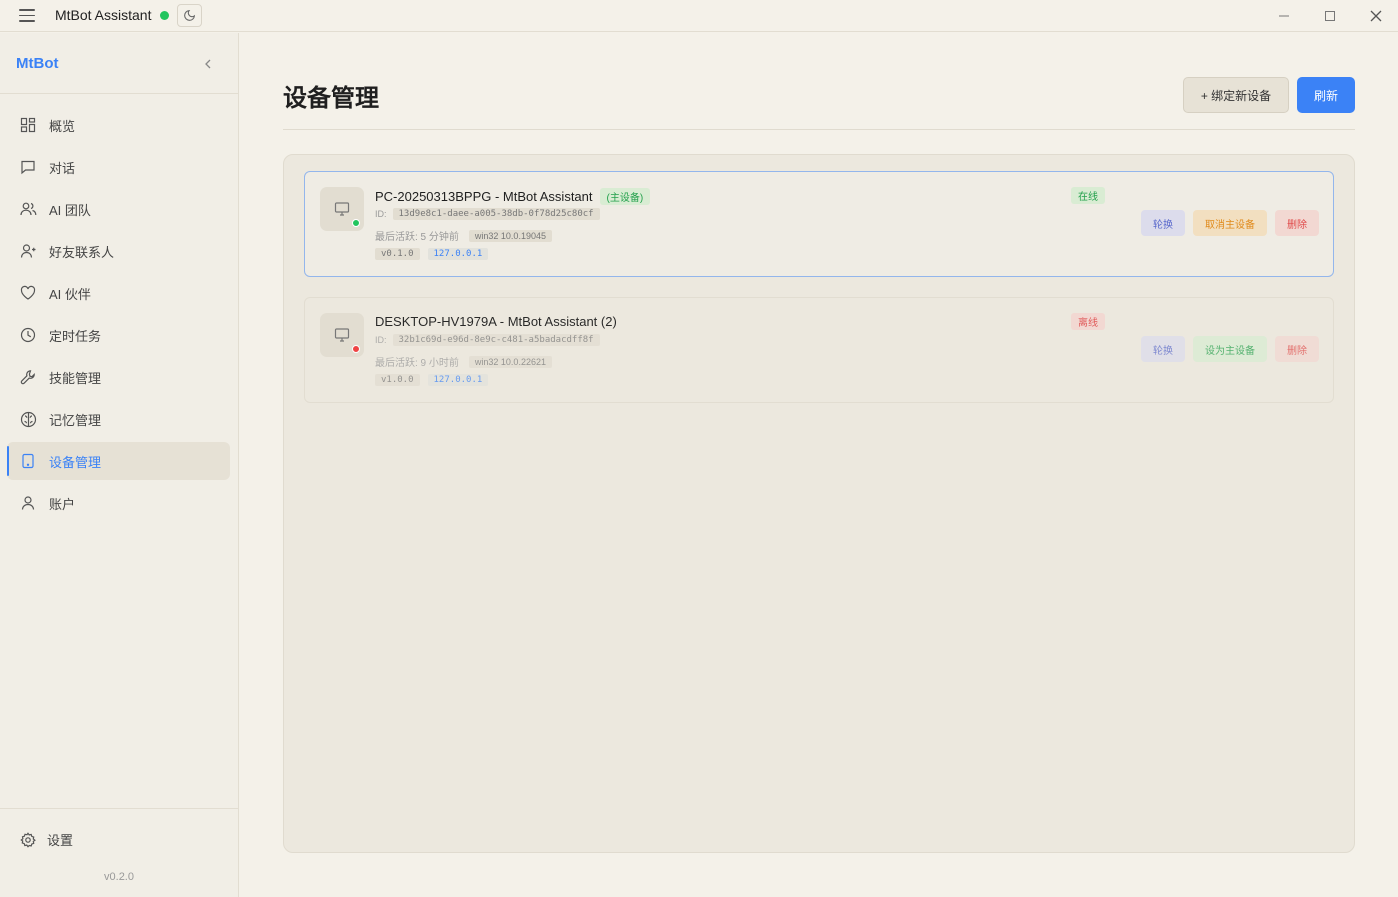 The height and width of the screenshot is (897, 1398). What do you see at coordinates (28, 335) in the screenshot?
I see `clock-icon` at bounding box center [28, 335].